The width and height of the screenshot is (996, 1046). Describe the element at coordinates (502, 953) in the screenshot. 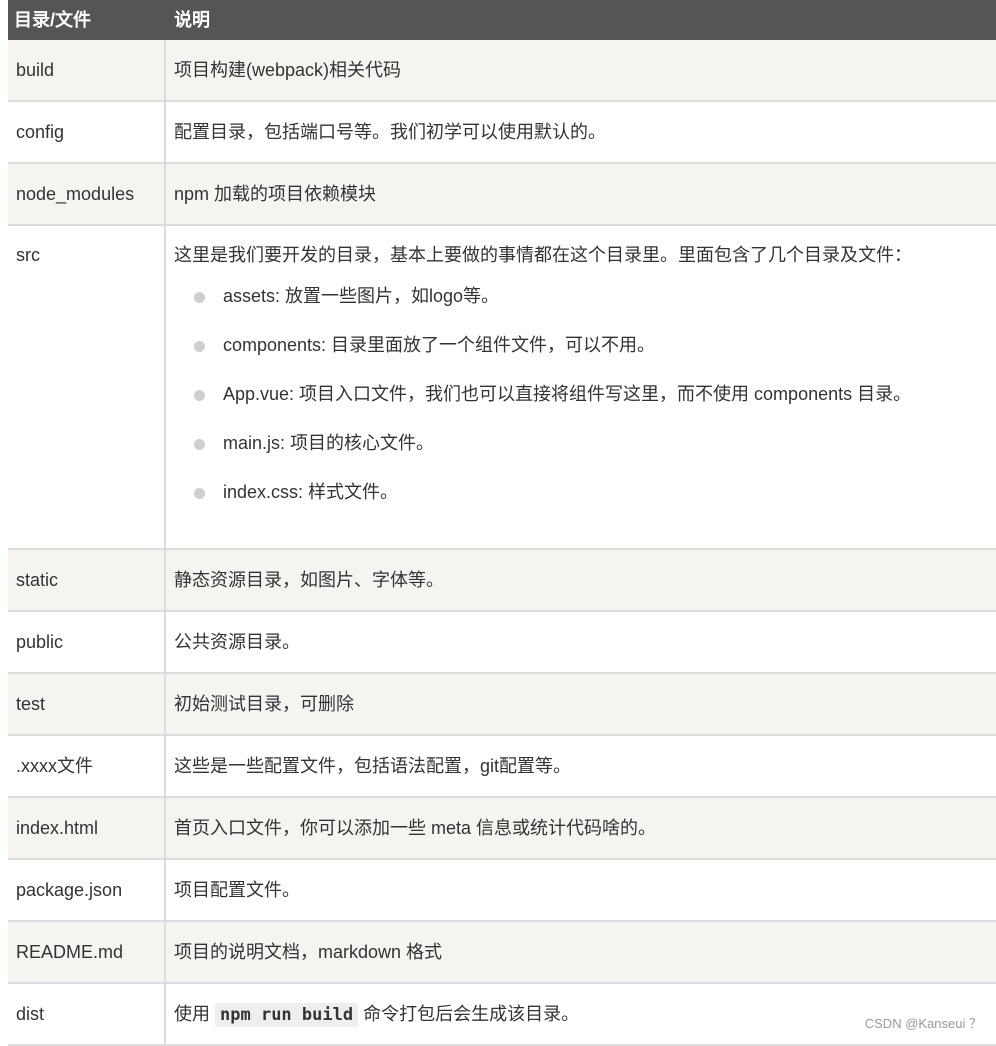

I see `table-row: README.md 项目的说明文档，markdown 格式` at that location.